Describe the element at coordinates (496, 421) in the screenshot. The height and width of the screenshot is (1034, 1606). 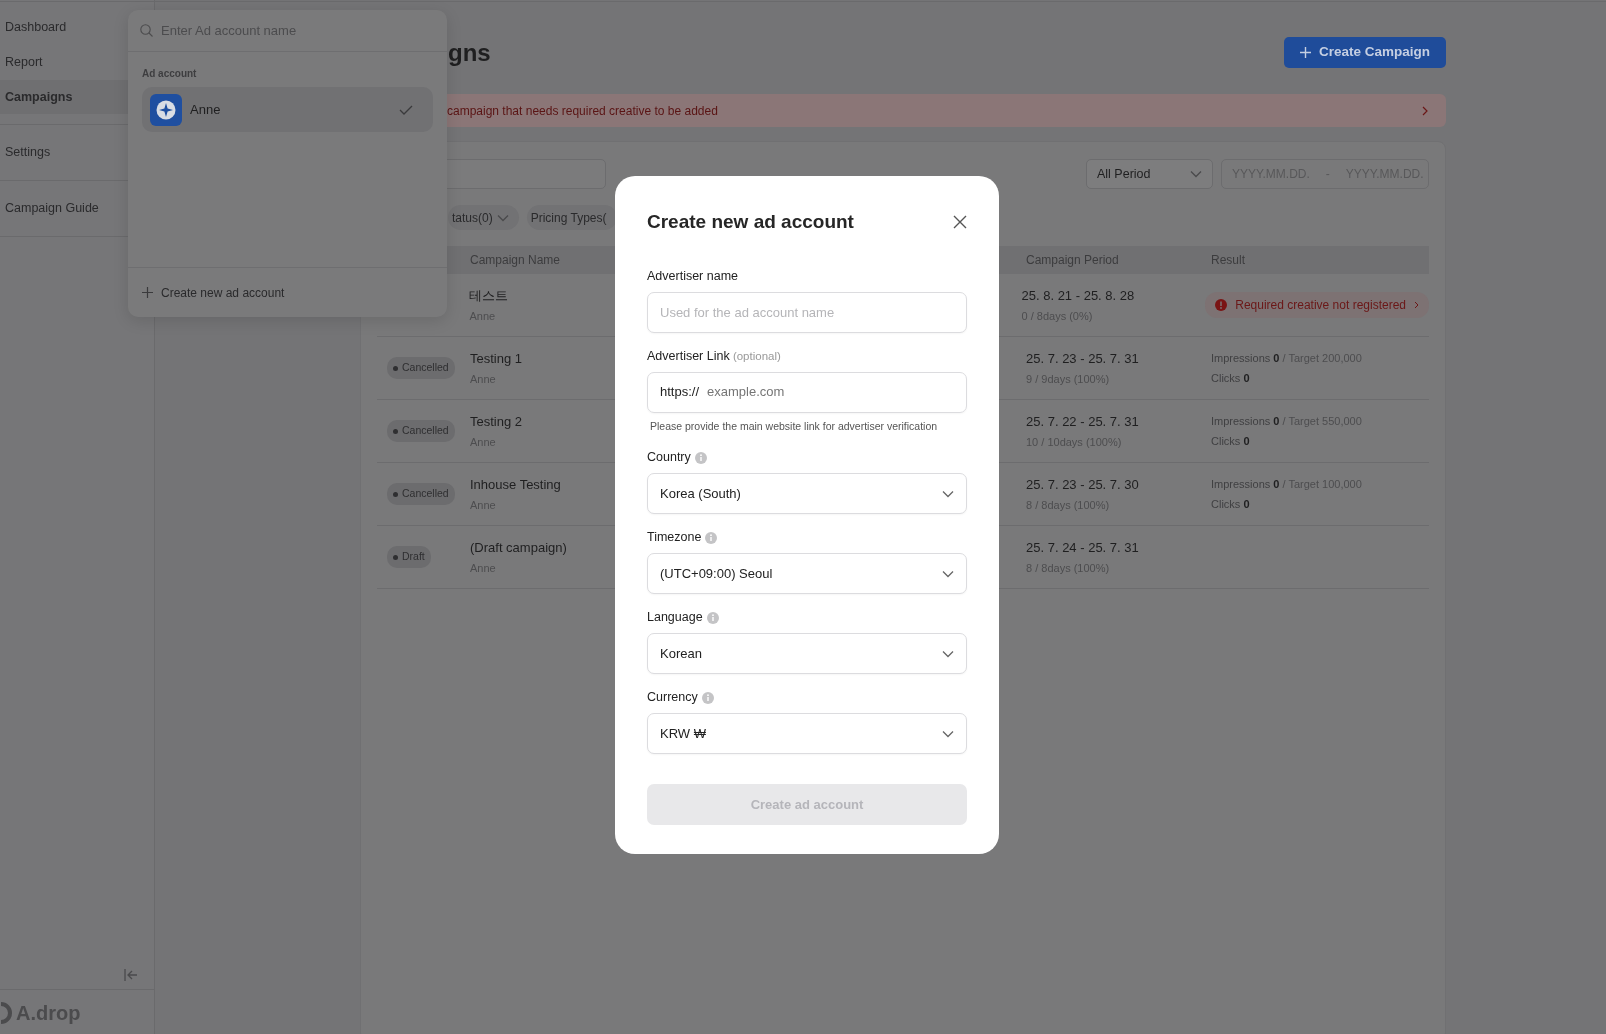
I see `campaign-name: Testing 2` at that location.